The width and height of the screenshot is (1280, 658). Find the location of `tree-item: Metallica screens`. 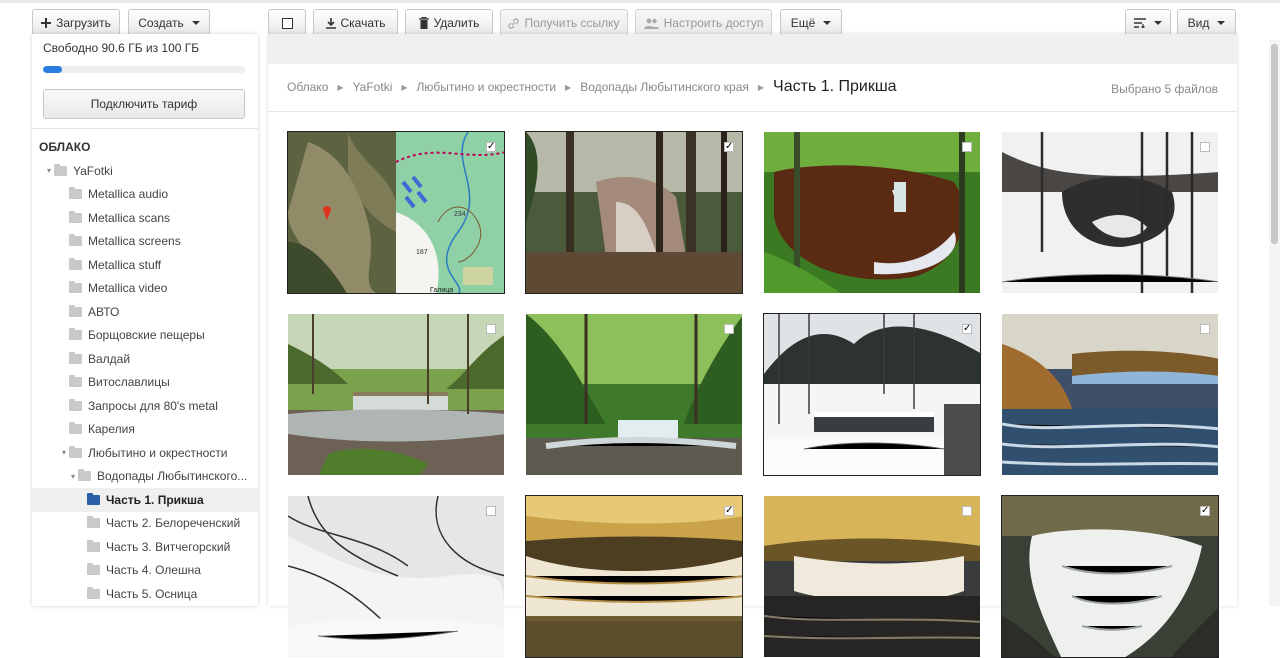

tree-item: Metallica screens is located at coordinates (145, 242).